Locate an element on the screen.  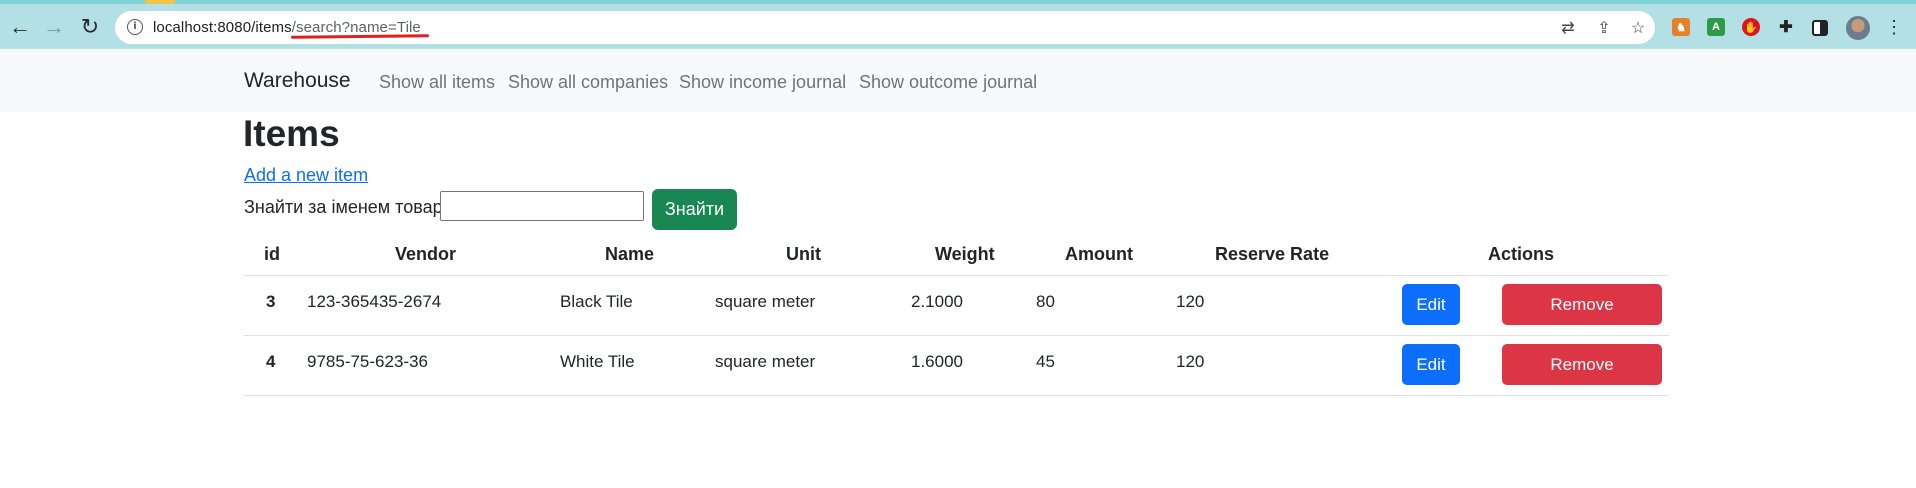
header-name: Name is located at coordinates (630, 254).